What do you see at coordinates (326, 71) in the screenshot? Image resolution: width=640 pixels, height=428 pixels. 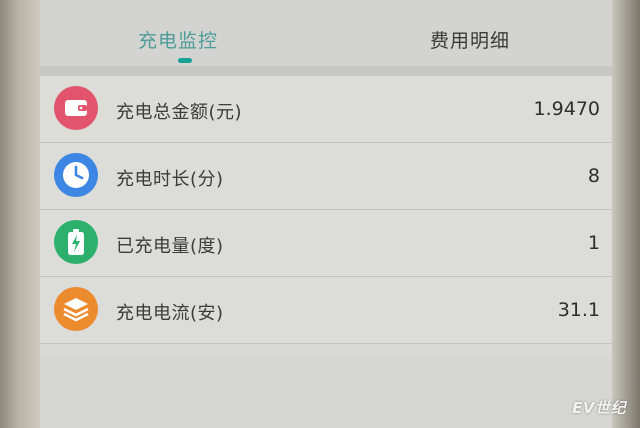 I see `section-divider` at bounding box center [326, 71].